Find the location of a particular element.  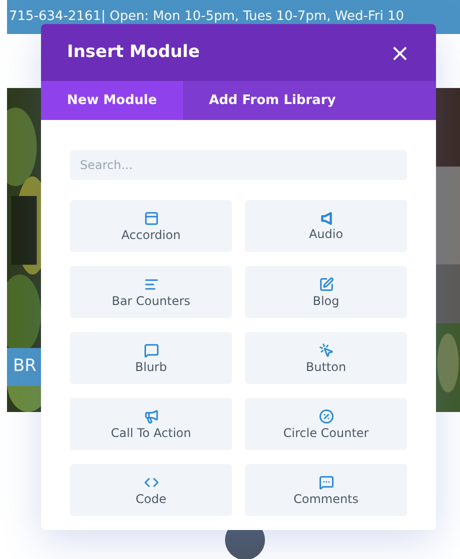

module-button: Audio is located at coordinates (326, 226).